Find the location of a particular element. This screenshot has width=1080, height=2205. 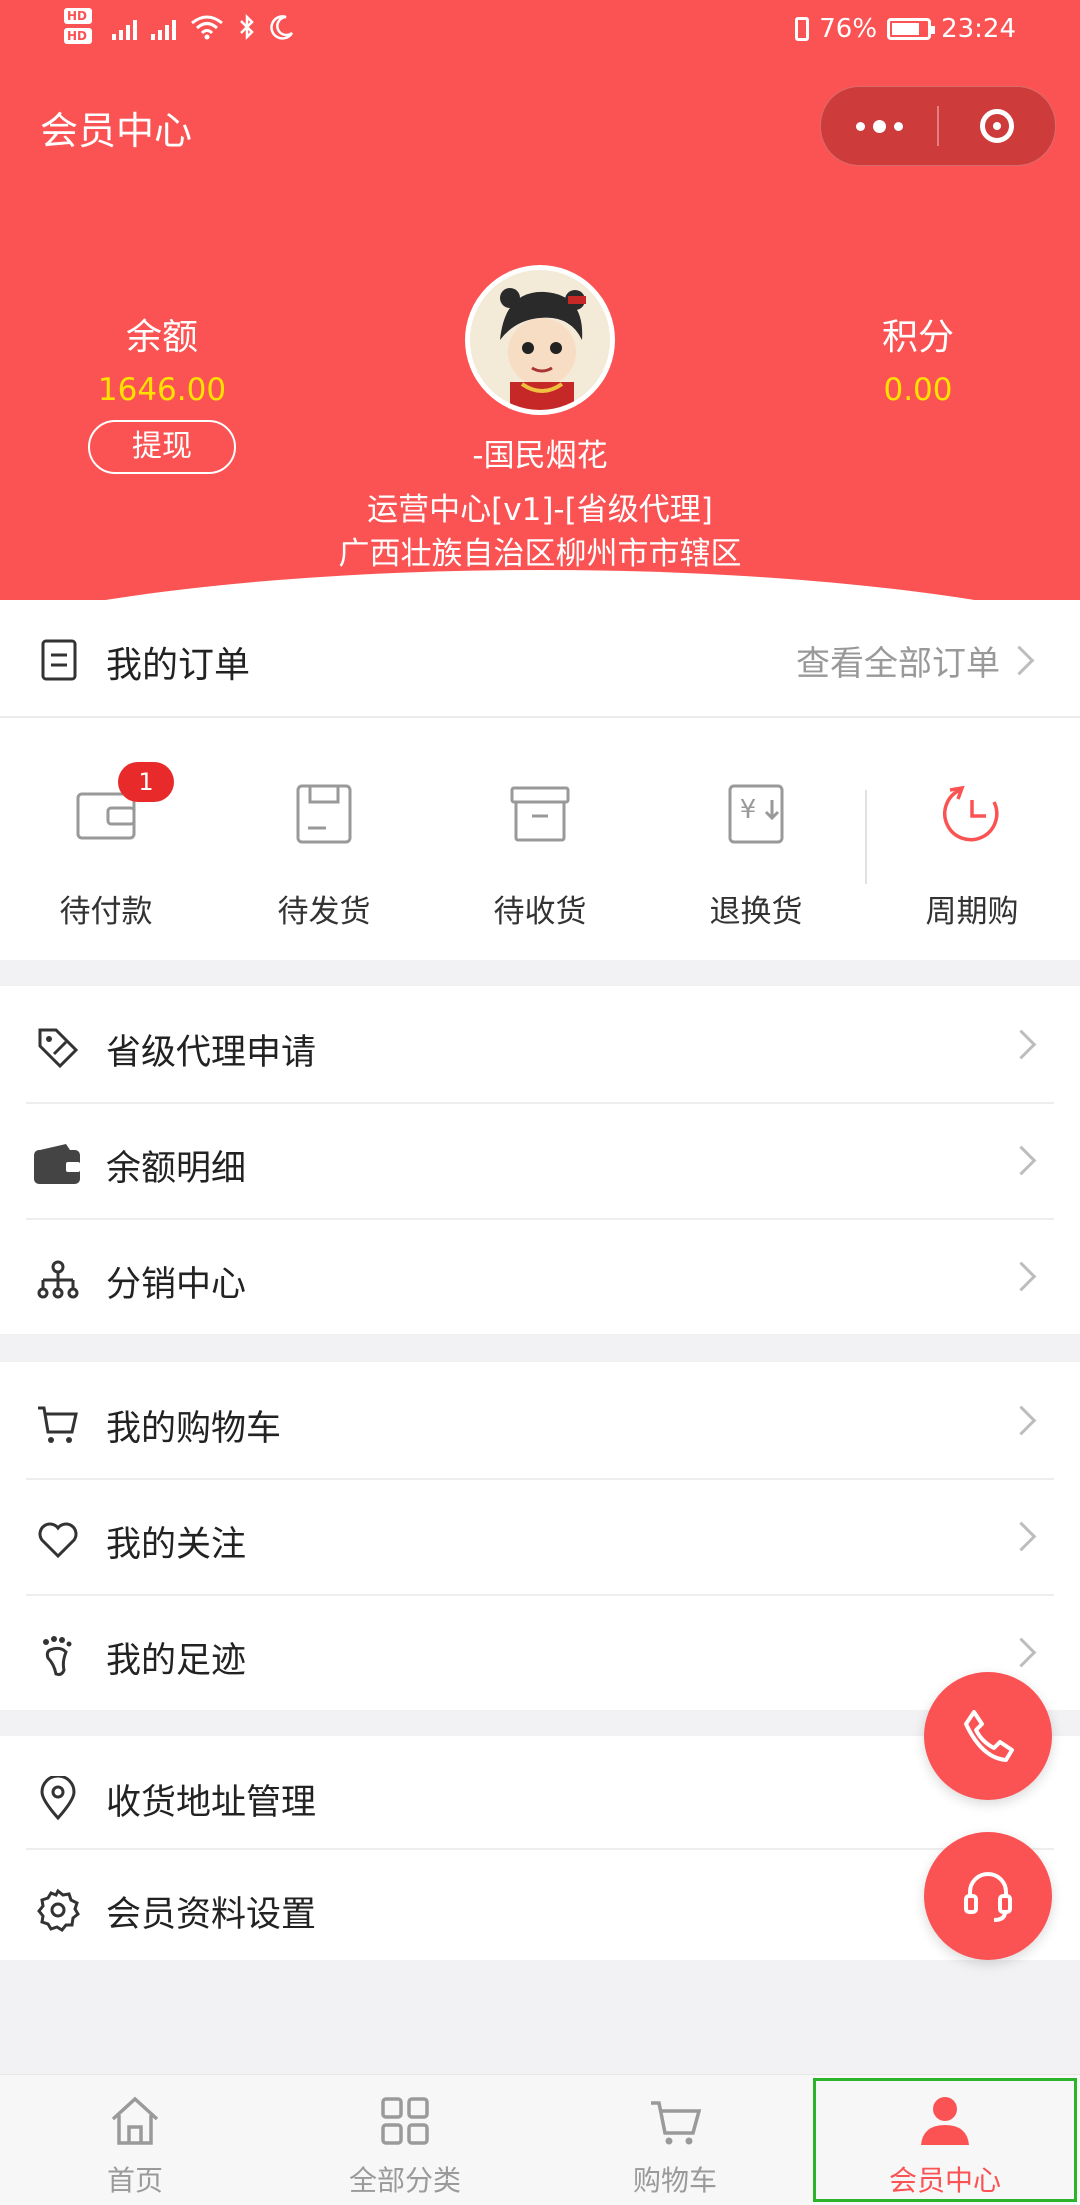

view-all-orders-link: 查看全部订单 is located at coordinates (898, 660).